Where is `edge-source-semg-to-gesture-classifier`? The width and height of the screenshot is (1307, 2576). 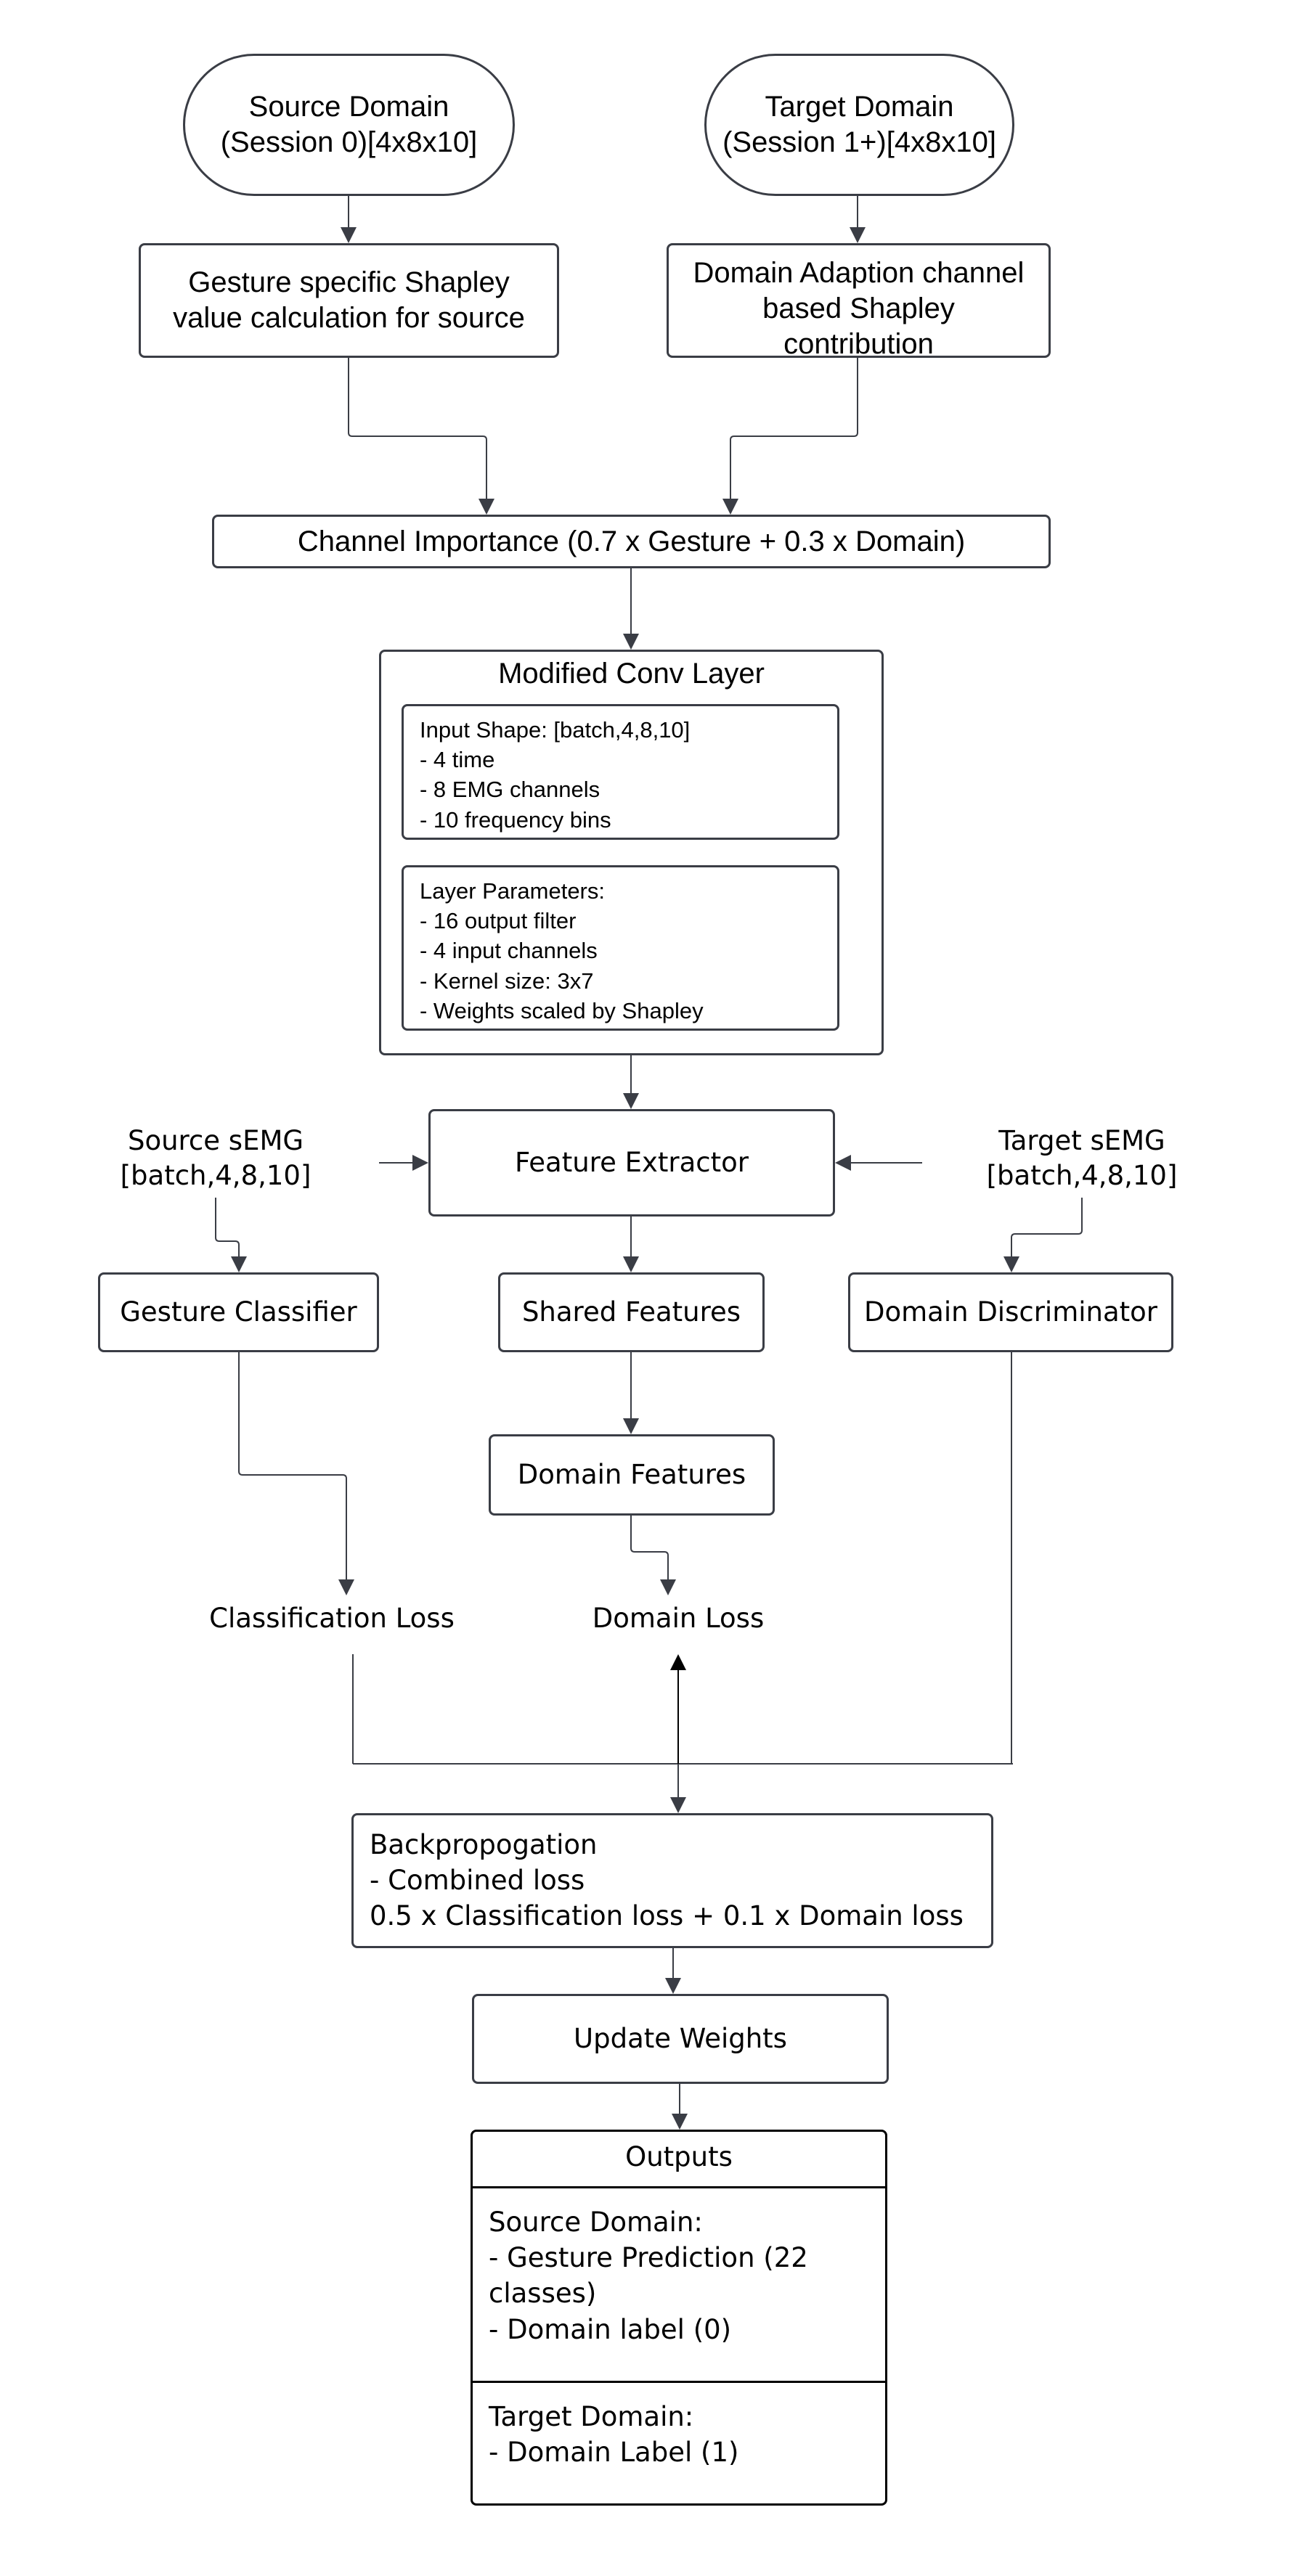
edge-source-semg-to-gesture-classifier is located at coordinates (231, 1235).